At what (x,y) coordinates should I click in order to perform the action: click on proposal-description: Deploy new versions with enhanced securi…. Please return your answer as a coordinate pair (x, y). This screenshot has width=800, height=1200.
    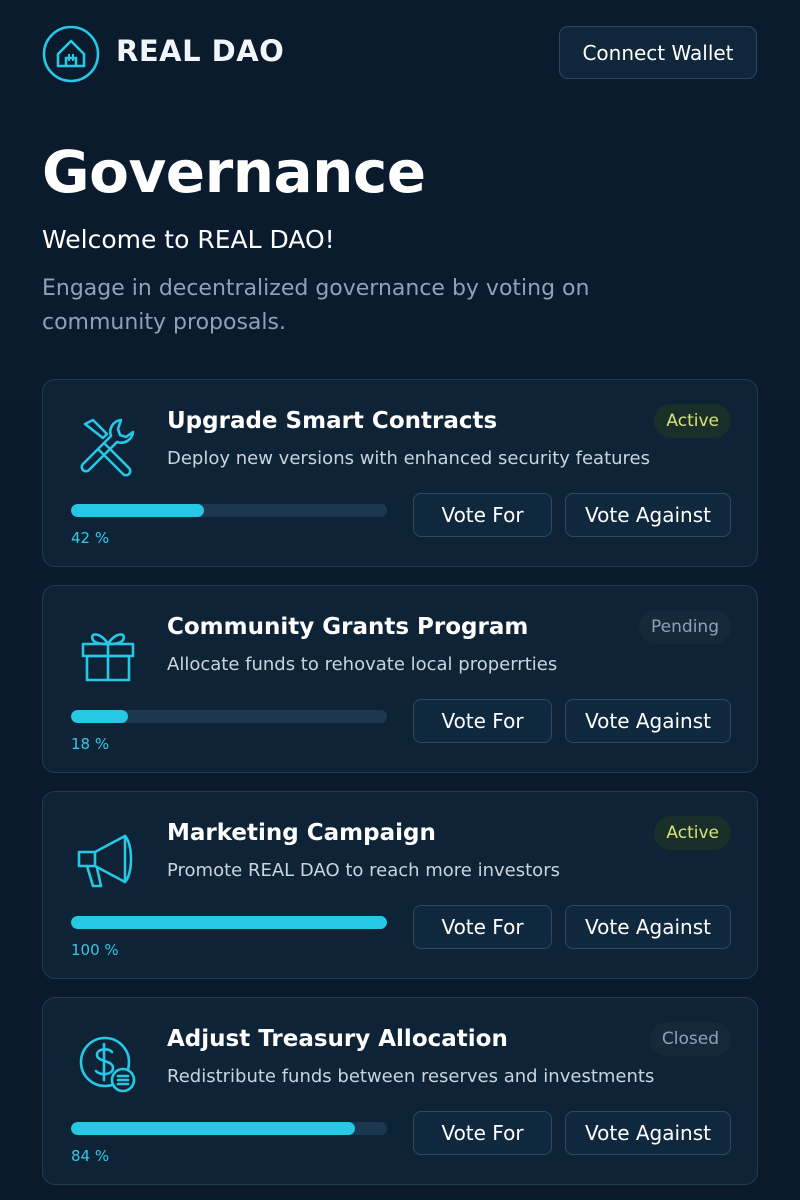
    Looking at the image, I should click on (409, 458).